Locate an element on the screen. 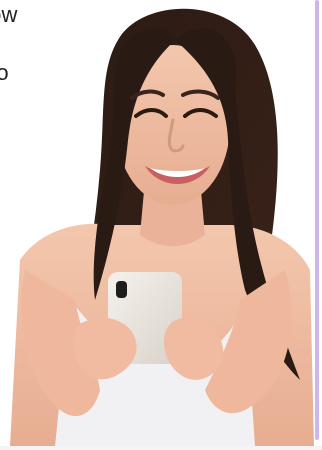  promo-line-3: qo is located at coordinates (4, 72).